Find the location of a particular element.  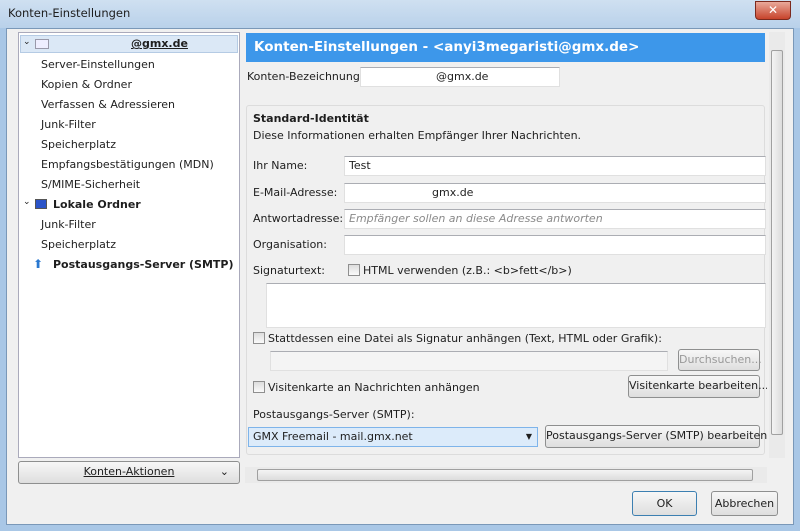

signature-label: Signaturtext: is located at coordinates (289, 270).